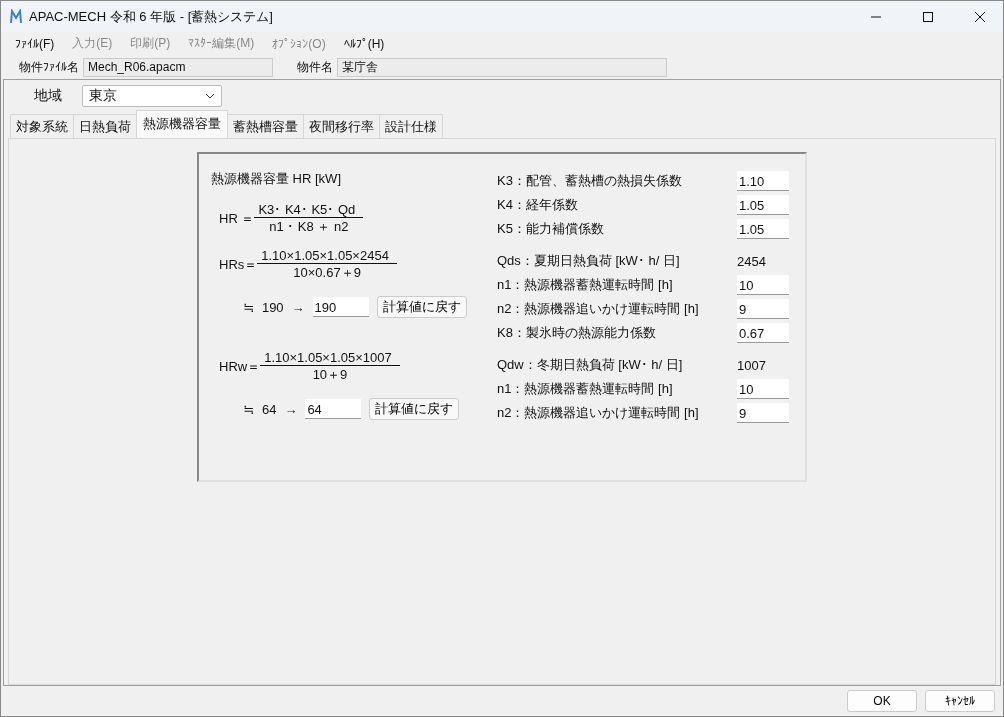 The width and height of the screenshot is (1004, 717). Describe the element at coordinates (960, 701) in the screenshot. I see `dialog-button: ｷｬﾝｾﾙ` at that location.